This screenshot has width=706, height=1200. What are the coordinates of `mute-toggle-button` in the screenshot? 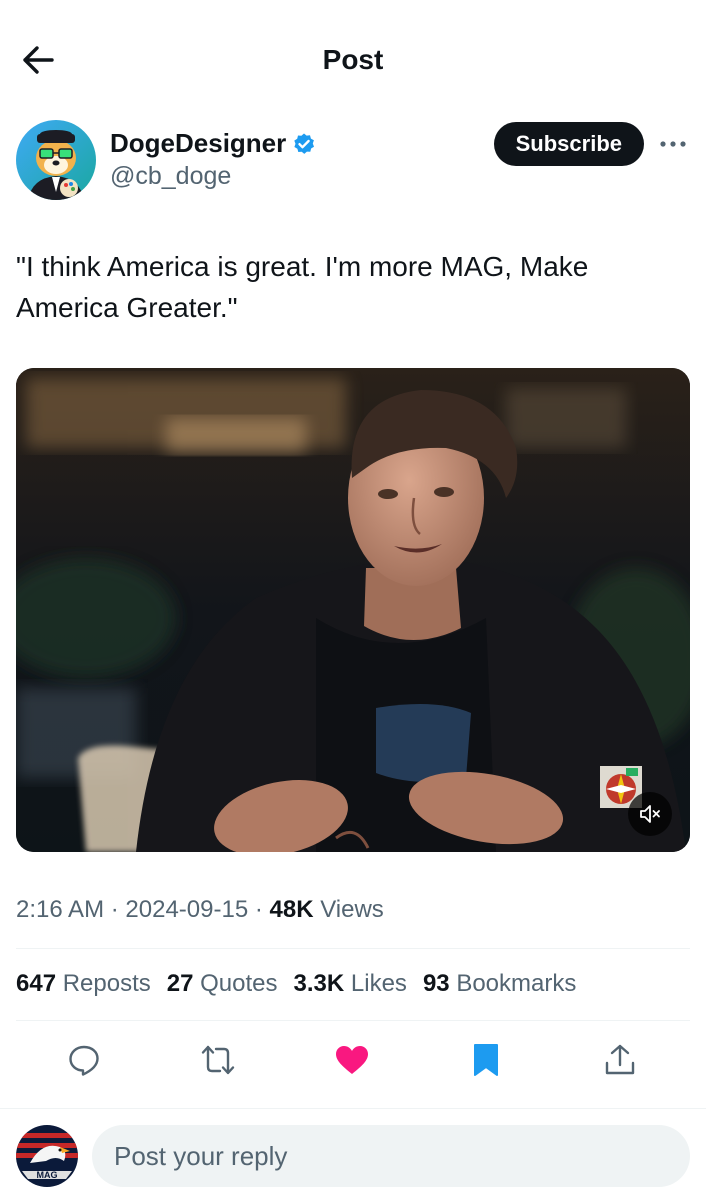 It's located at (650, 814).